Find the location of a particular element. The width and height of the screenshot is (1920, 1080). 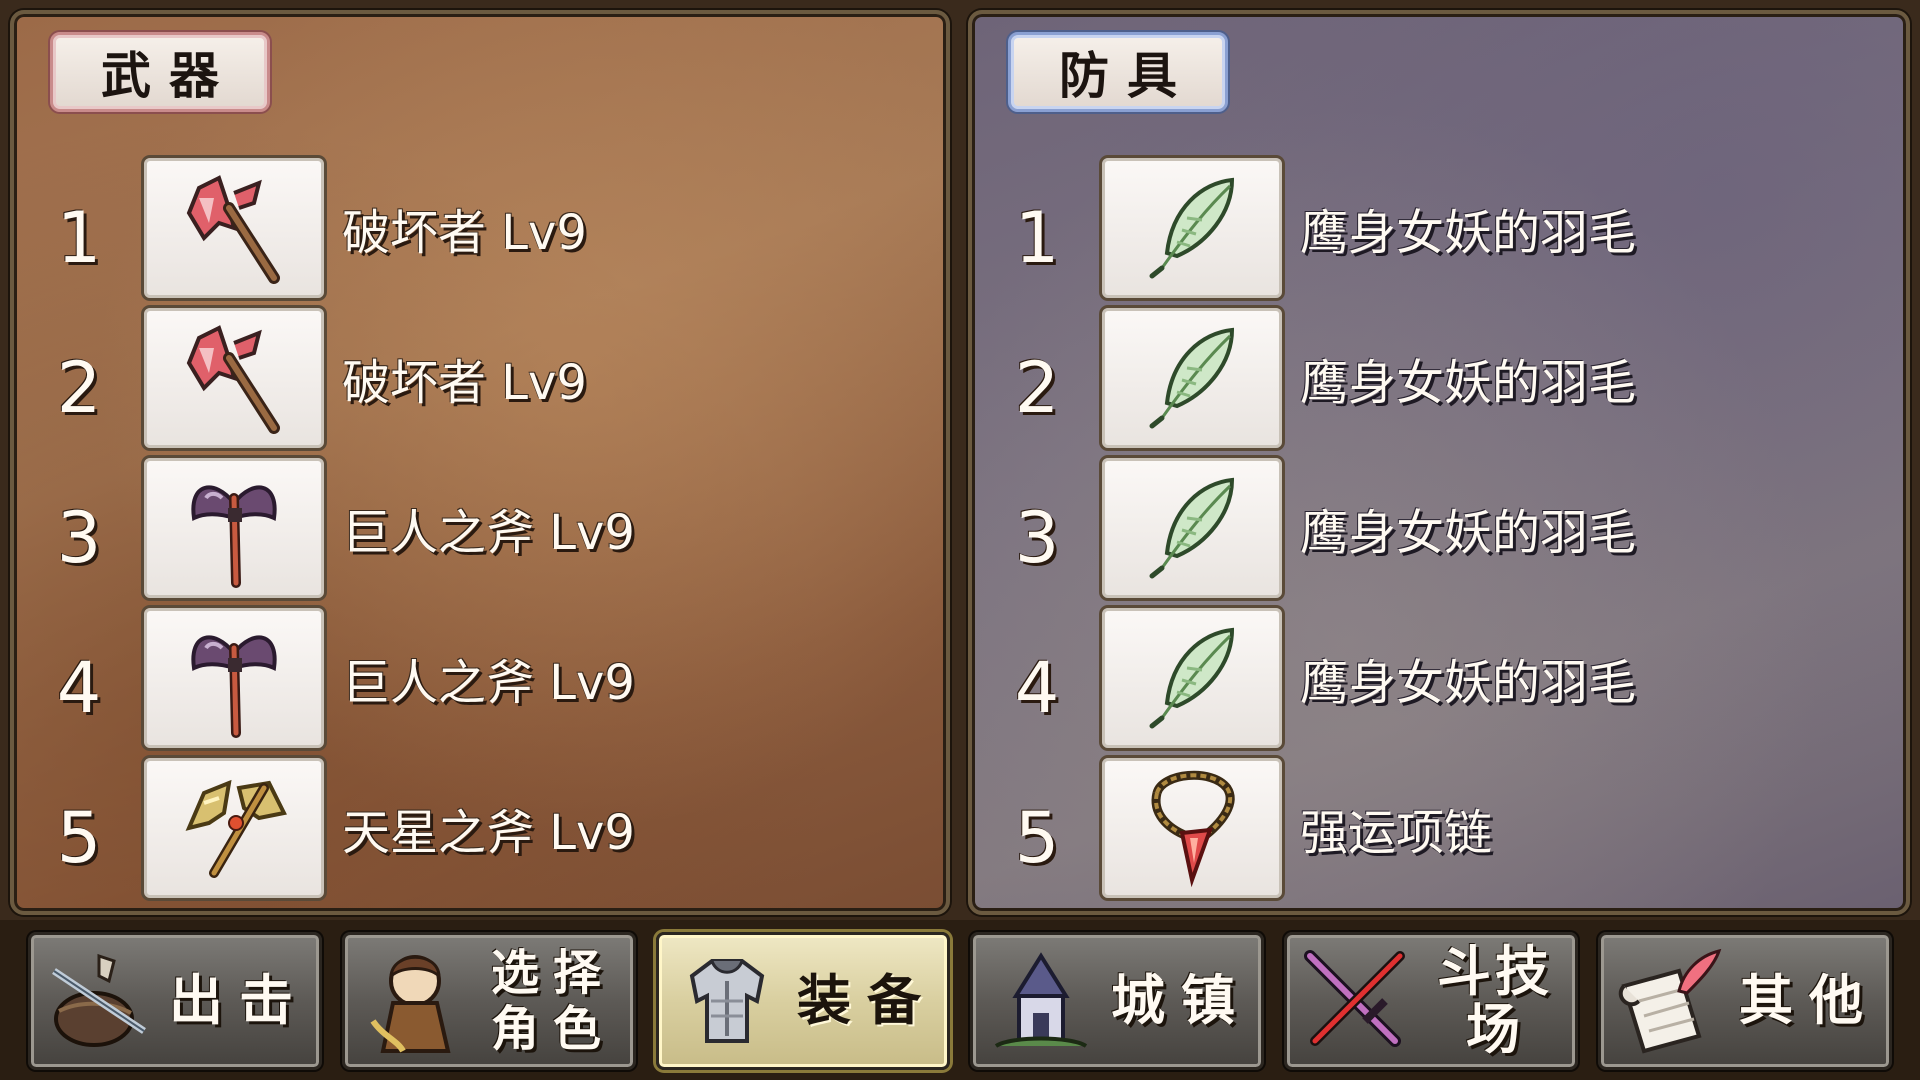

weapon-row: 2 破坏者 Lv9 is located at coordinates (480, 378).